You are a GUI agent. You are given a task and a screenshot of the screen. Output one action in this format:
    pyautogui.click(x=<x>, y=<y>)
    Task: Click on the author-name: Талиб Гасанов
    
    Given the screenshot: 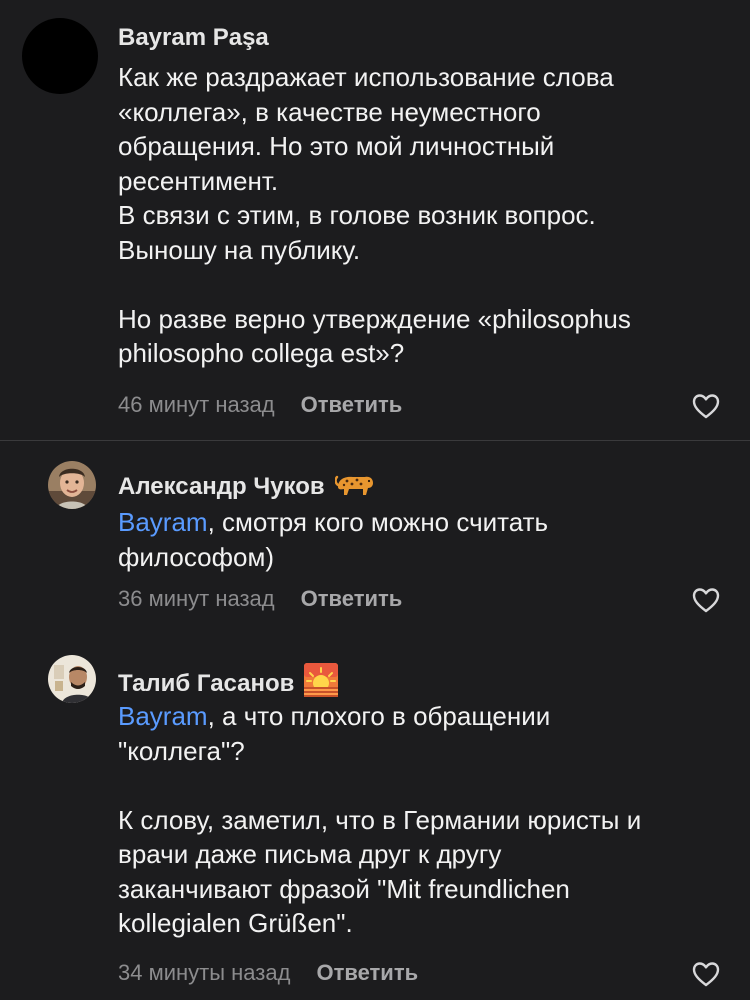 What is the action you would take?
    pyautogui.click(x=206, y=684)
    